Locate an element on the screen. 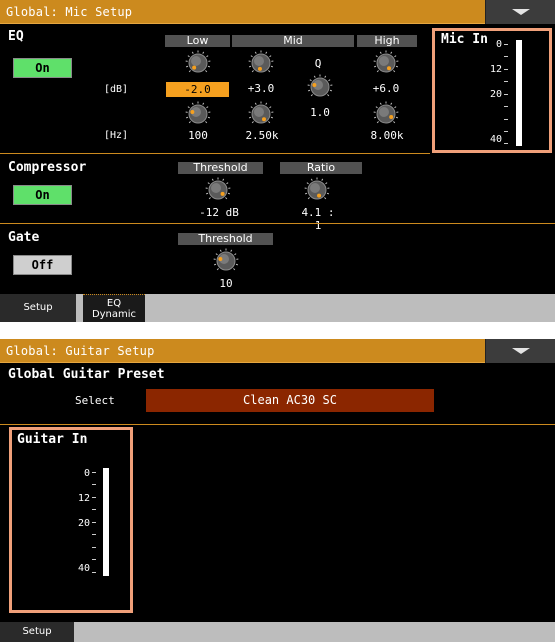 The height and width of the screenshot is (642, 555). title-bar: Global: Guitar Setup is located at coordinates (277, 351).